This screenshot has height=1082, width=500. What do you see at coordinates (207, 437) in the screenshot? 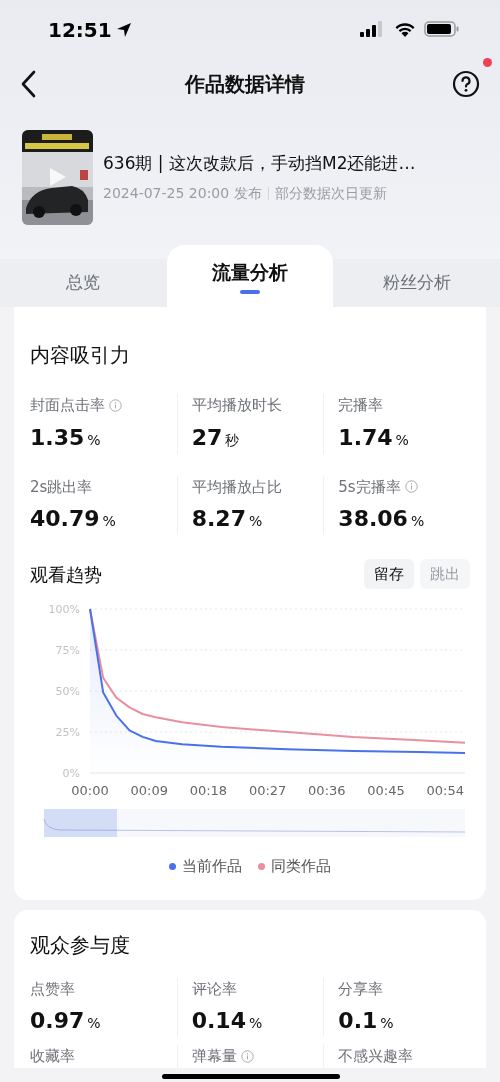
I see `metric-value: 27` at bounding box center [207, 437].